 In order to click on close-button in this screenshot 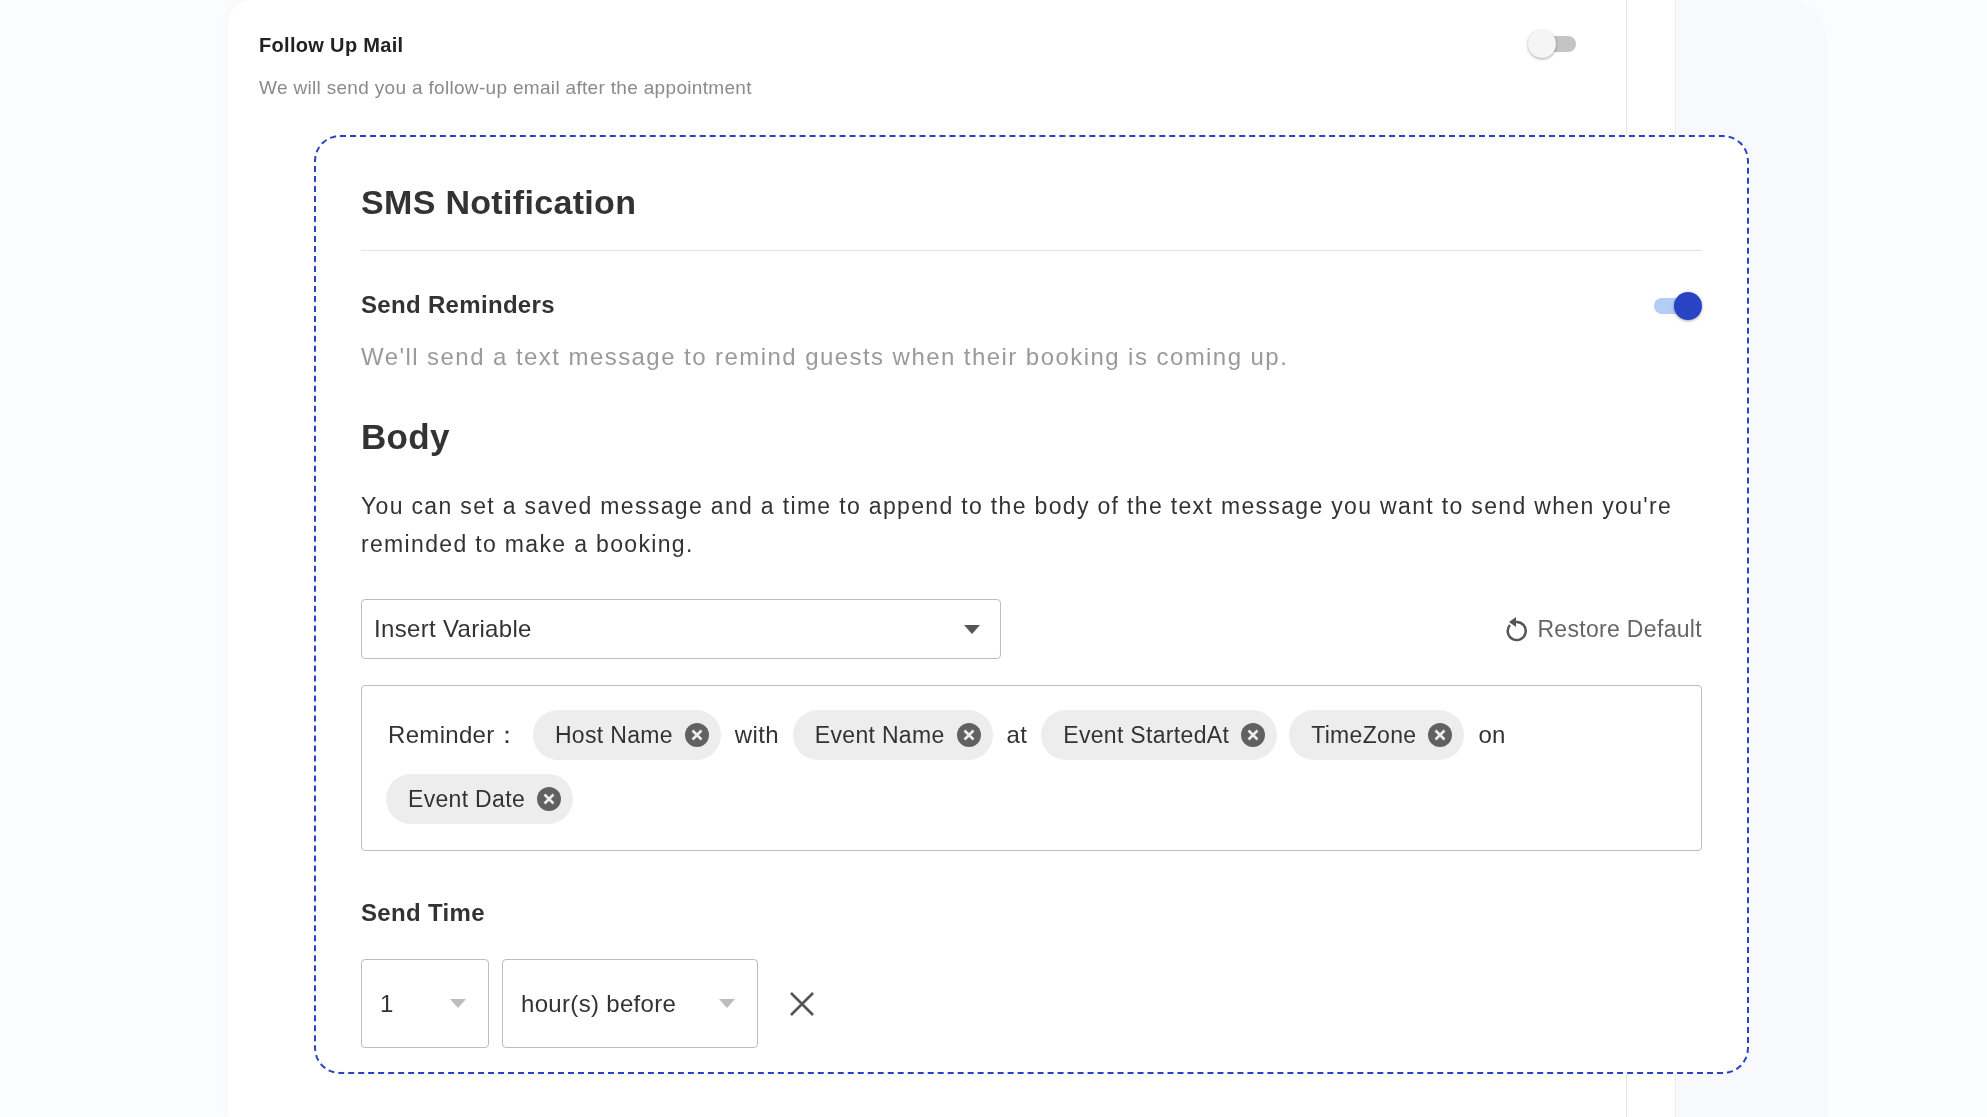, I will do `click(802, 1003)`.